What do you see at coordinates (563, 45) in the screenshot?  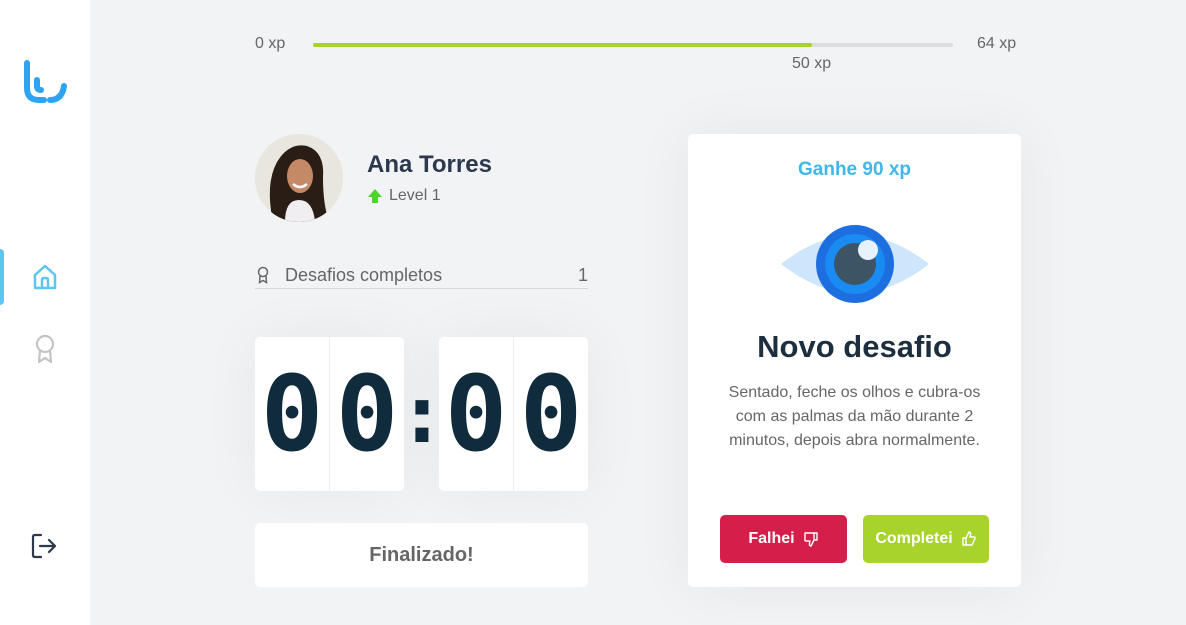 I see `xp-progress-fill` at bounding box center [563, 45].